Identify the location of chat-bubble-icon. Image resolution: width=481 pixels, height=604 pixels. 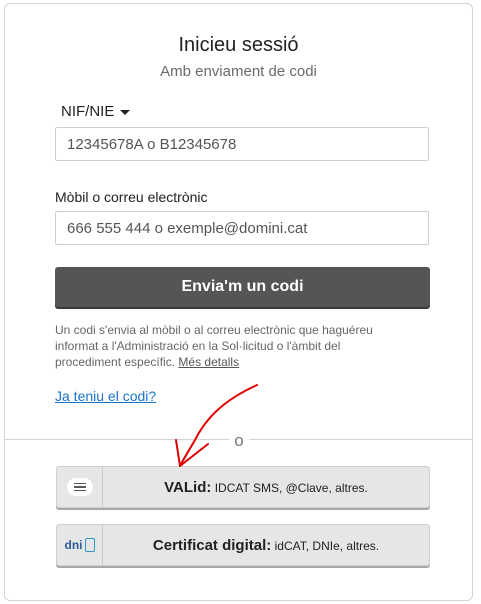
(80, 487).